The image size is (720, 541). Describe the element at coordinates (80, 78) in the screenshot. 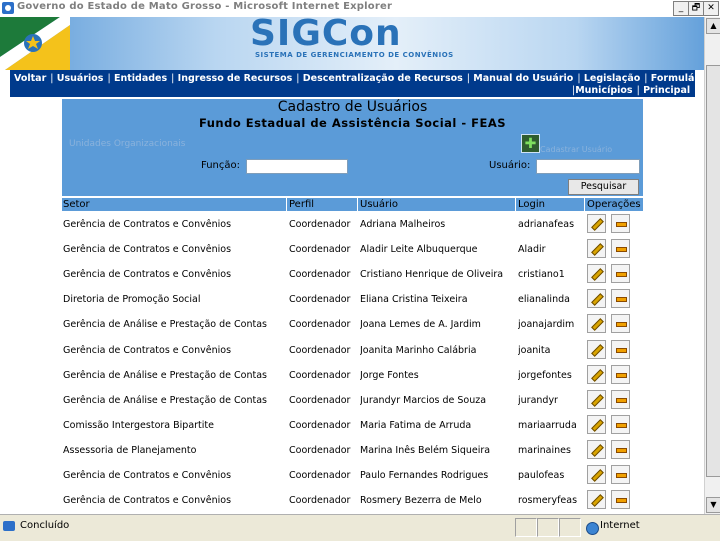

I see `nav-usuarios: Usuários` at that location.